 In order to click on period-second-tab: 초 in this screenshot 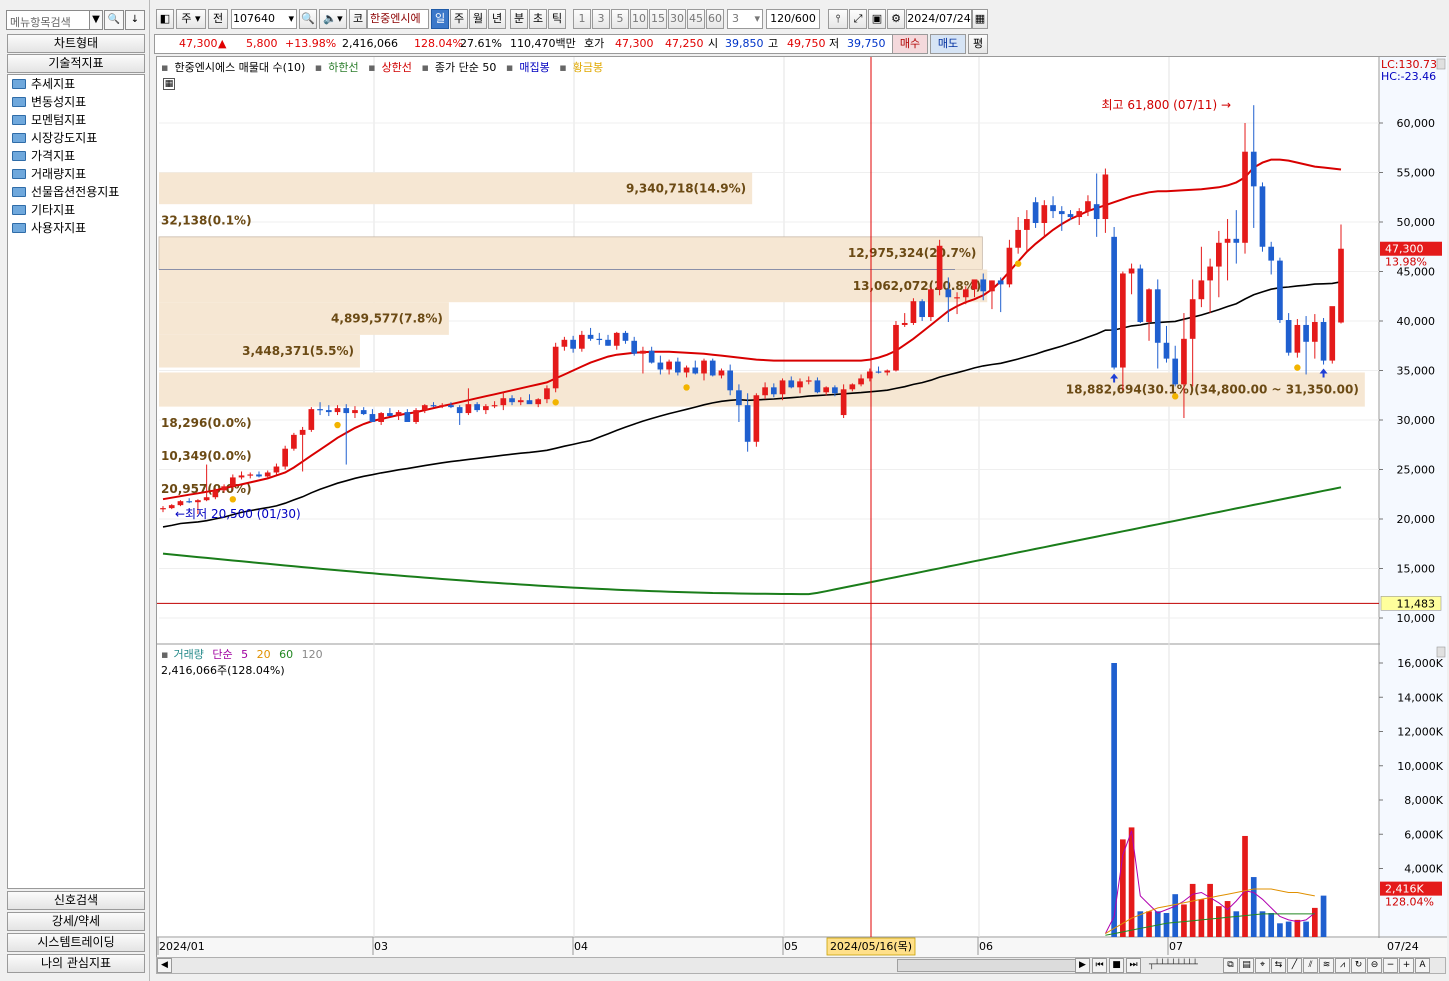, I will do `click(538, 19)`.